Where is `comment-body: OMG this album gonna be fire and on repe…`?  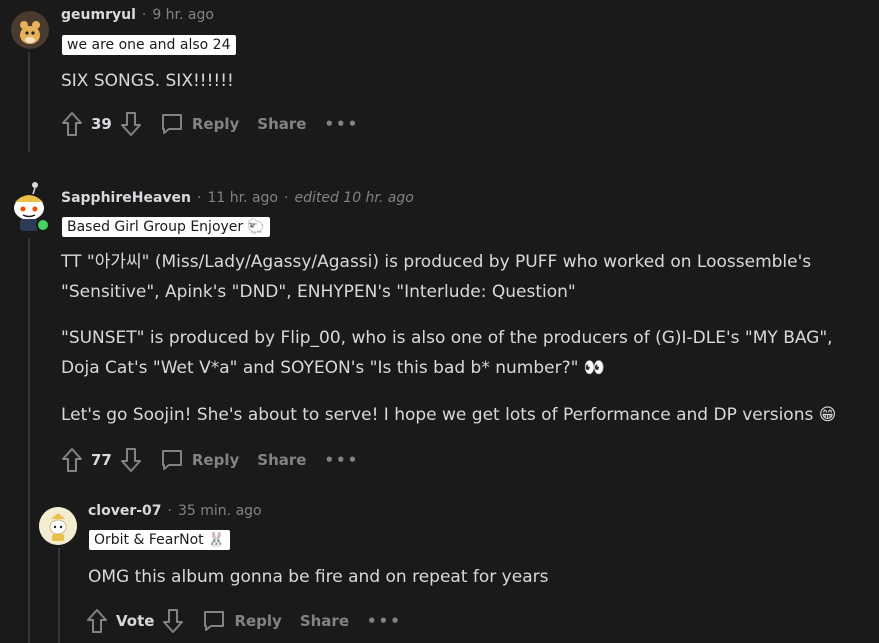
comment-body: OMG this album gonna be fire and on repe… is located at coordinates (318, 577).